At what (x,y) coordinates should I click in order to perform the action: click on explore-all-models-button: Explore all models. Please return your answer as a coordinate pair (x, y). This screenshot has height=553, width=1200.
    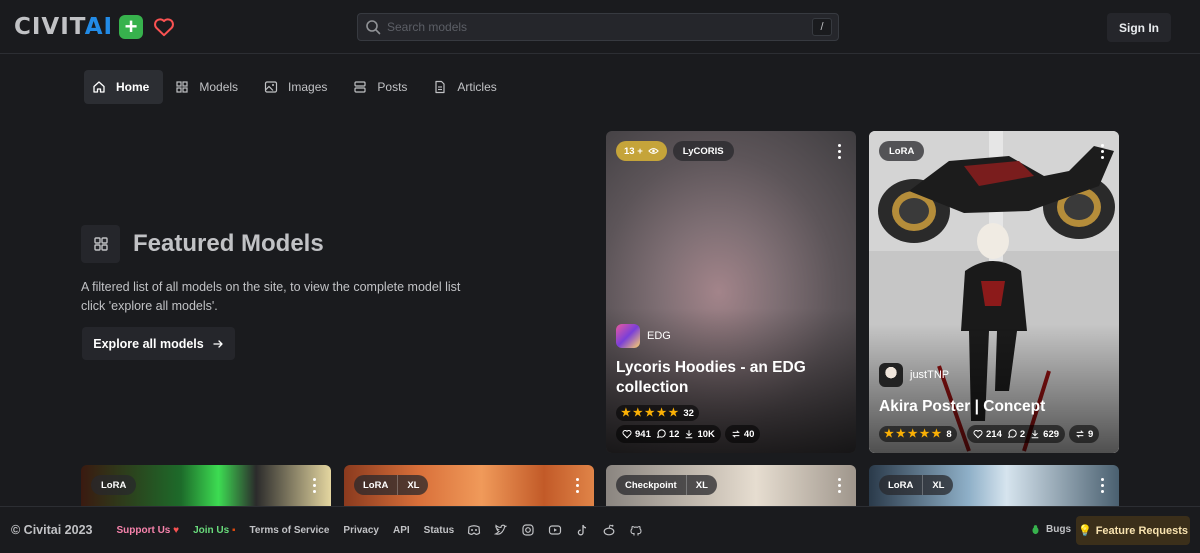
    Looking at the image, I should click on (158, 343).